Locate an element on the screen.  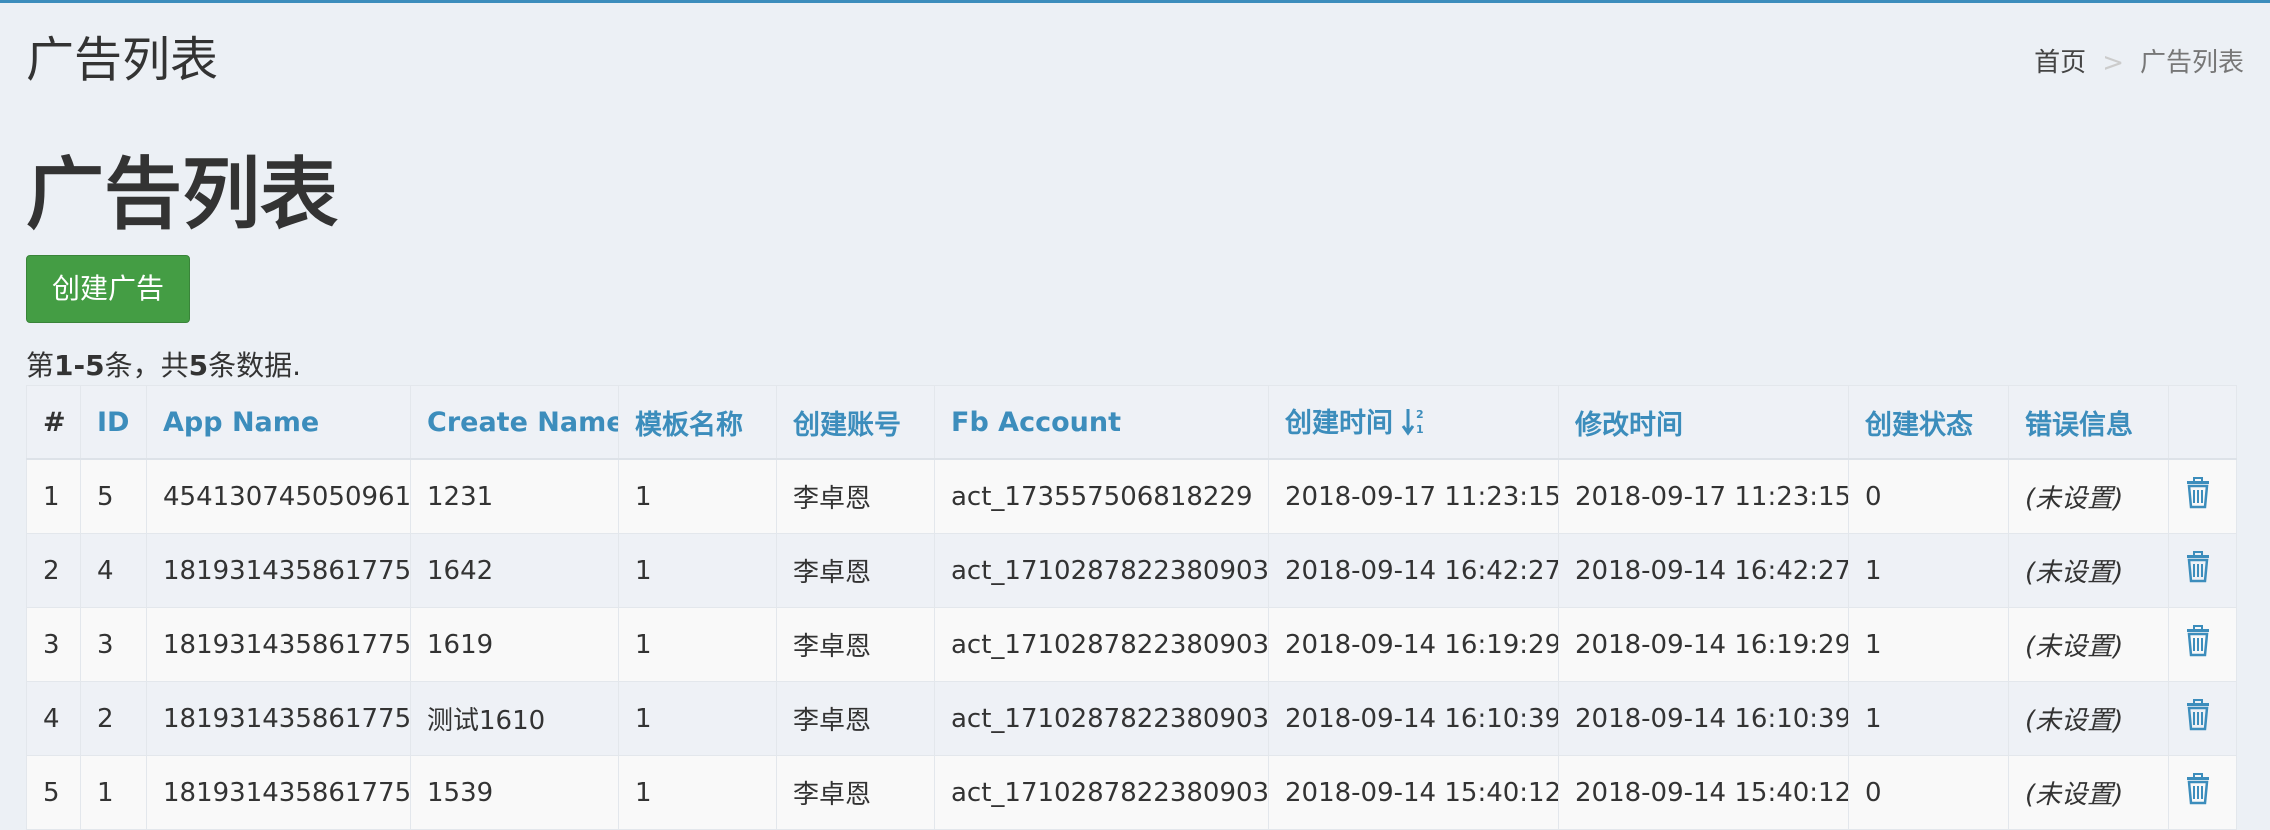
row-index: 4 is located at coordinates (53, 718).